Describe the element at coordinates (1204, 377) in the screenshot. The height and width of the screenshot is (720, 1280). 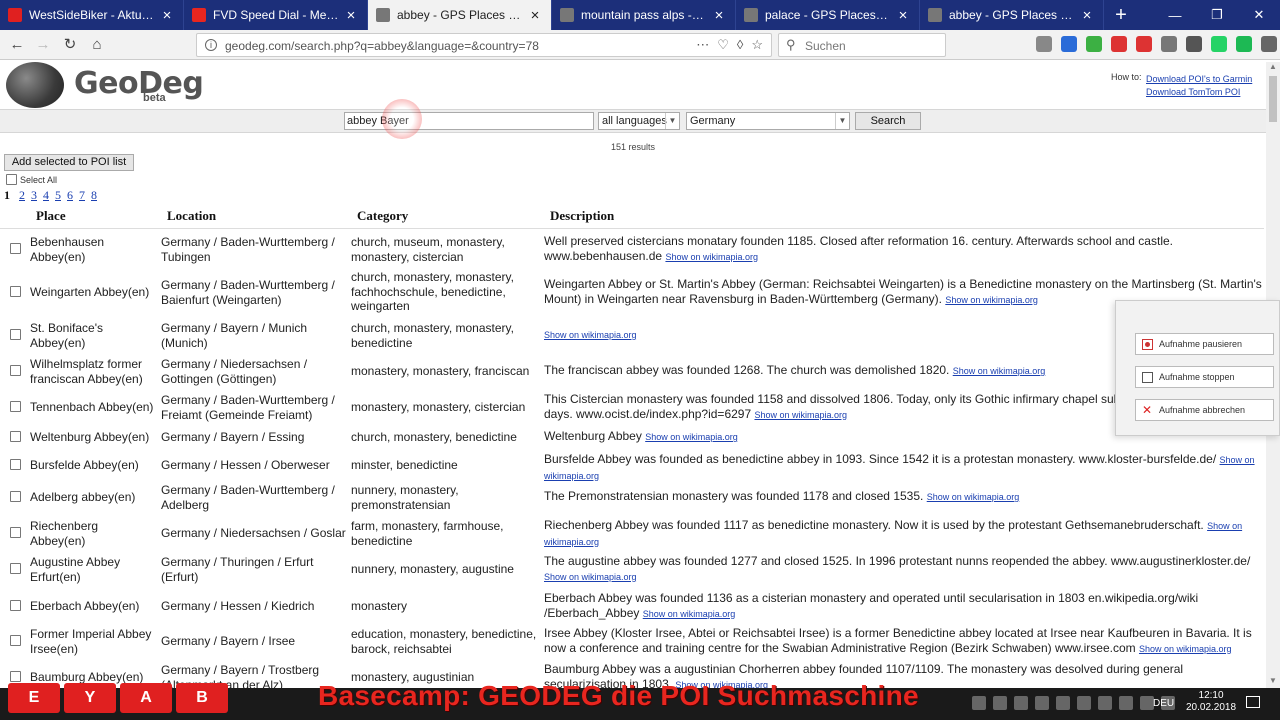
I see `stop-recording-button: Aufnahme stoppen` at that location.